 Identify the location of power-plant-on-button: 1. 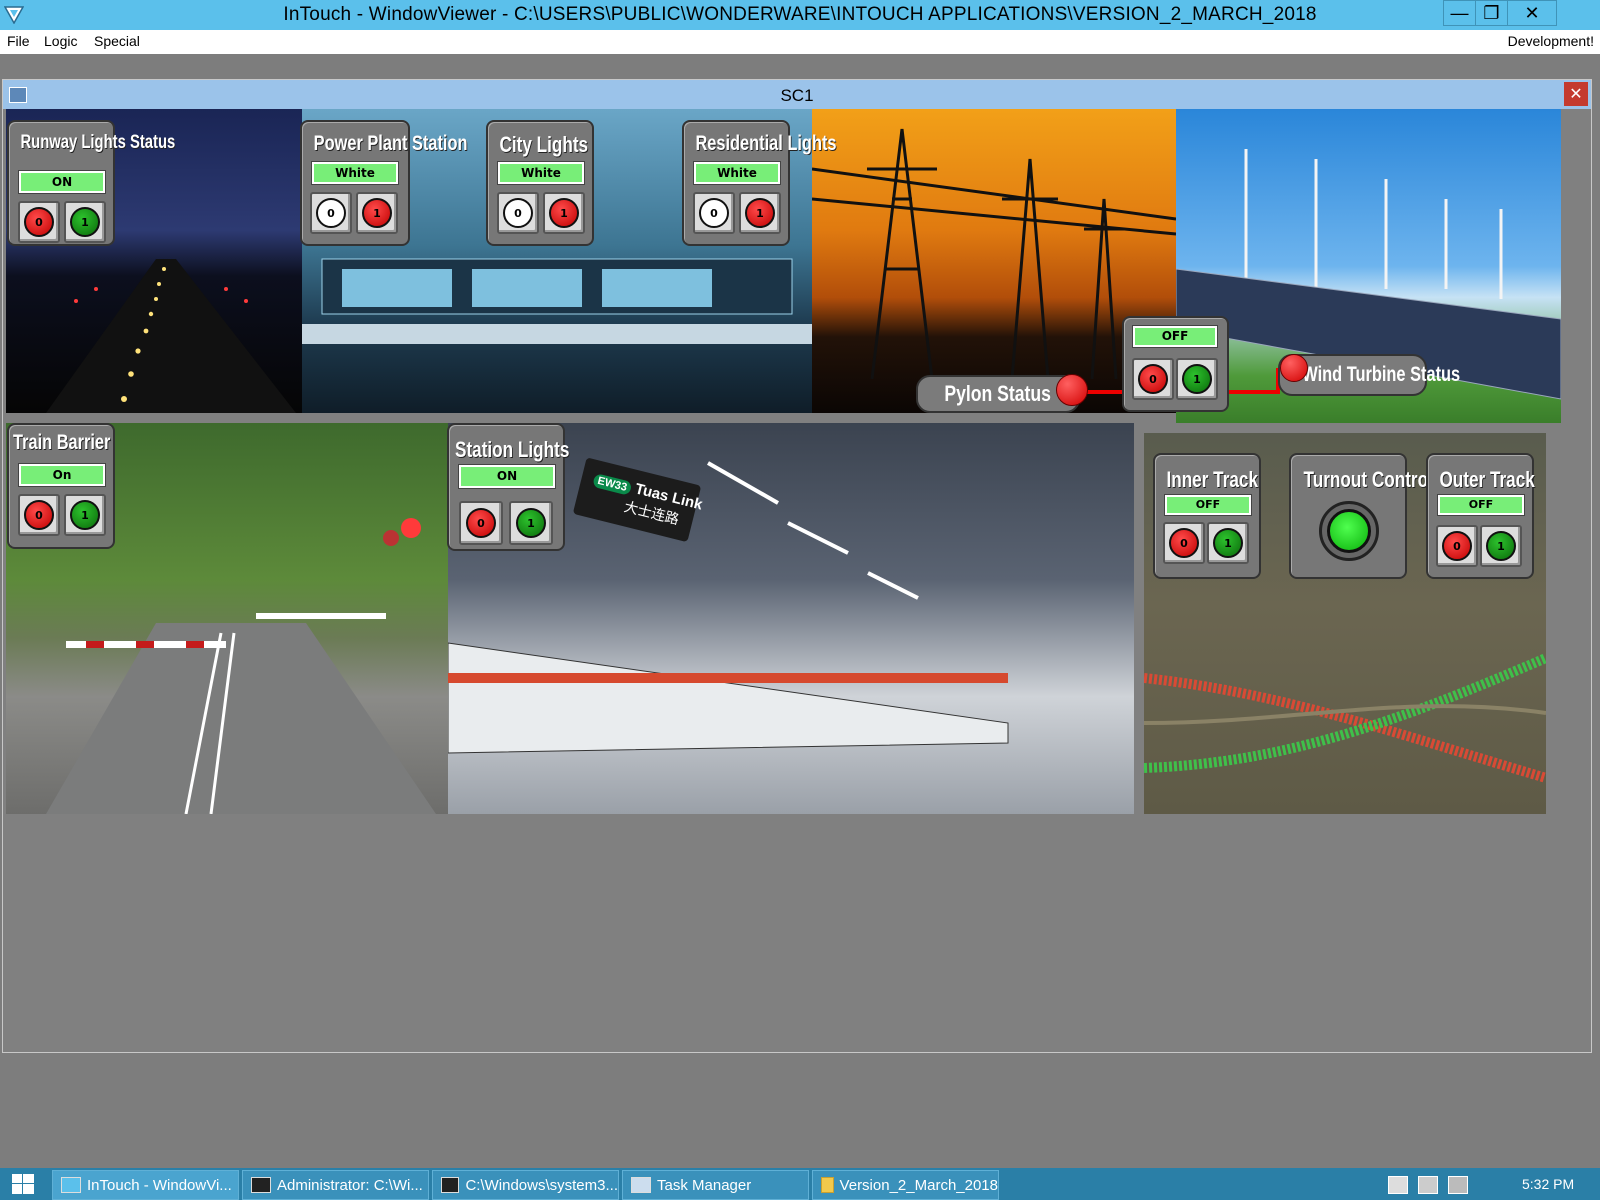
(377, 213).